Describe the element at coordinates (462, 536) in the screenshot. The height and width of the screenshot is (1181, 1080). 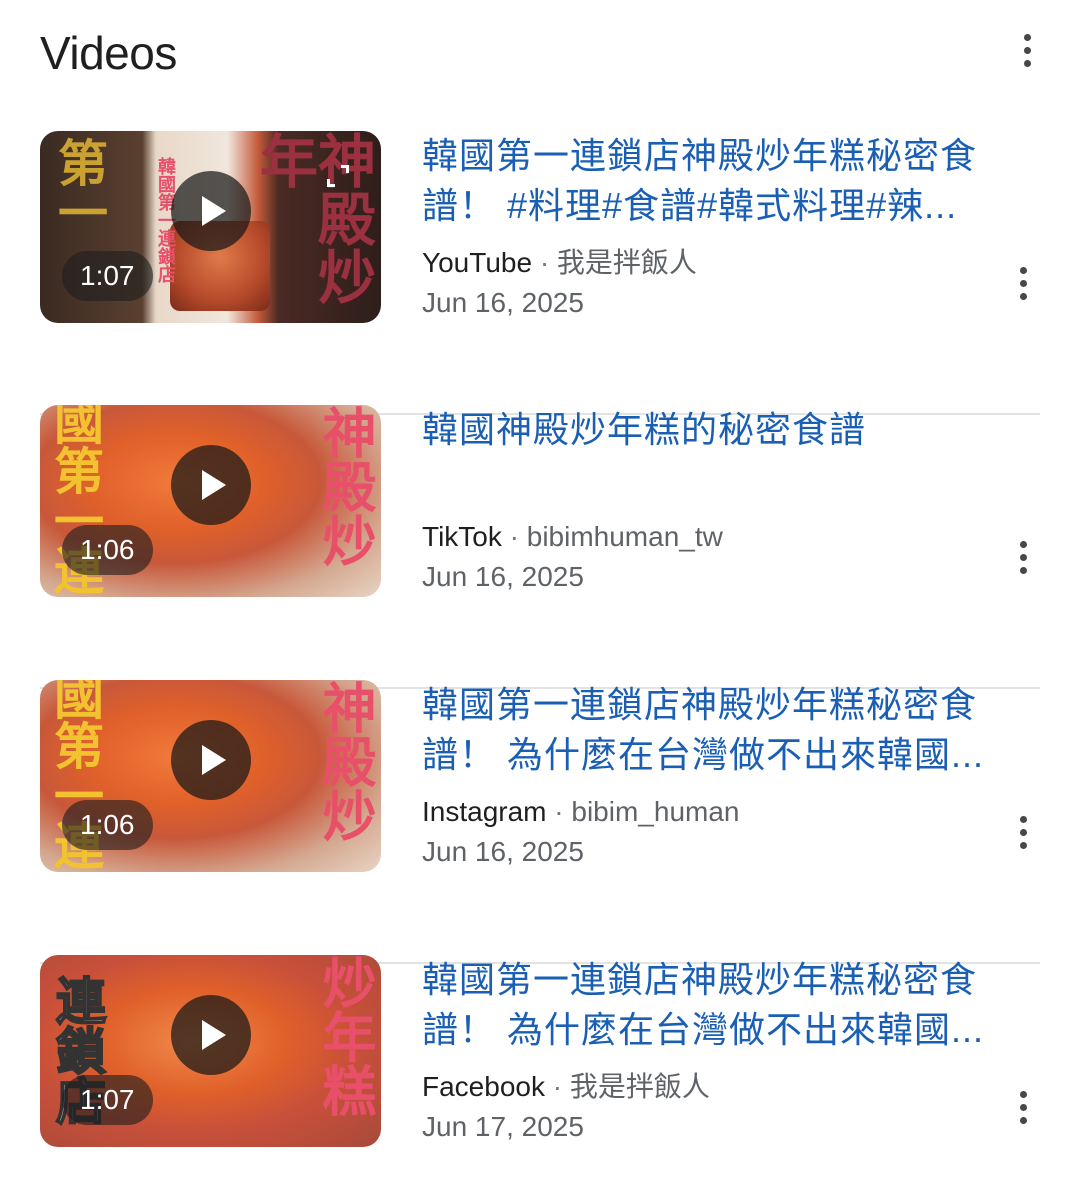
I see `video-source: TikTok` at that location.